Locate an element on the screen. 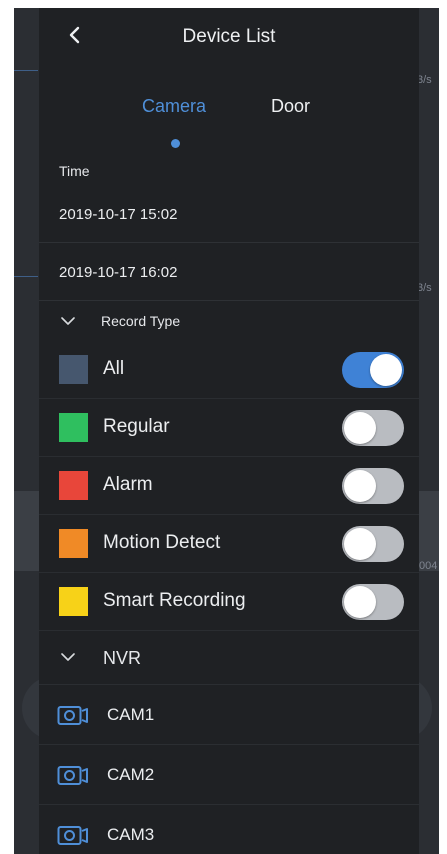 The height and width of the screenshot is (854, 447). record-type-label-motion-detect: Motion Detect is located at coordinates (162, 542).